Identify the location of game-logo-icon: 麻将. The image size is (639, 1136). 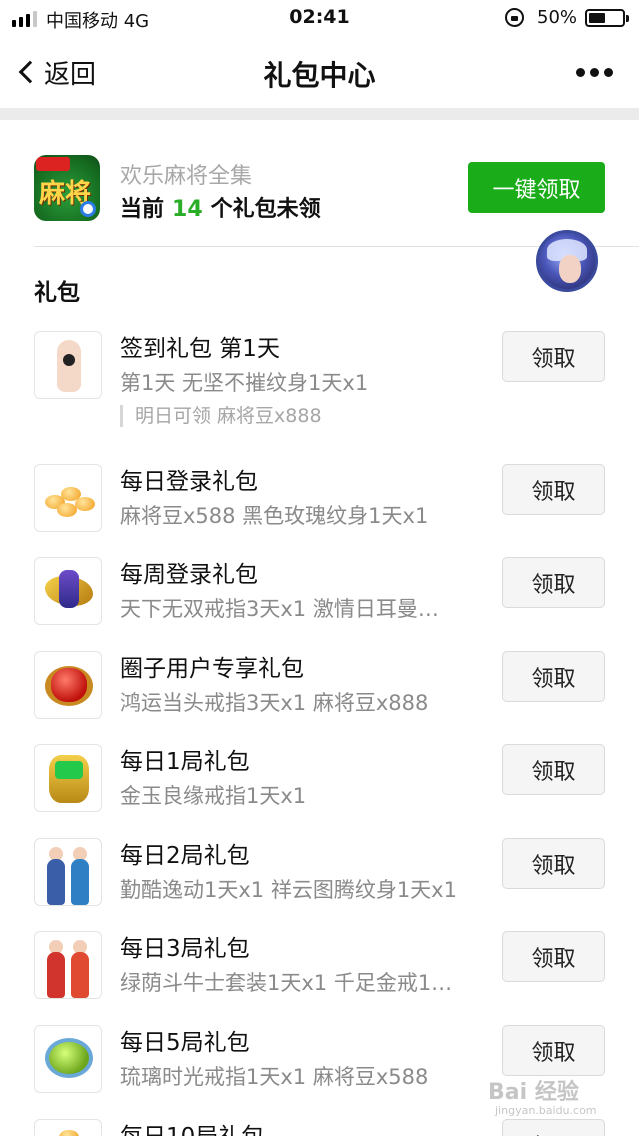
(67, 188).